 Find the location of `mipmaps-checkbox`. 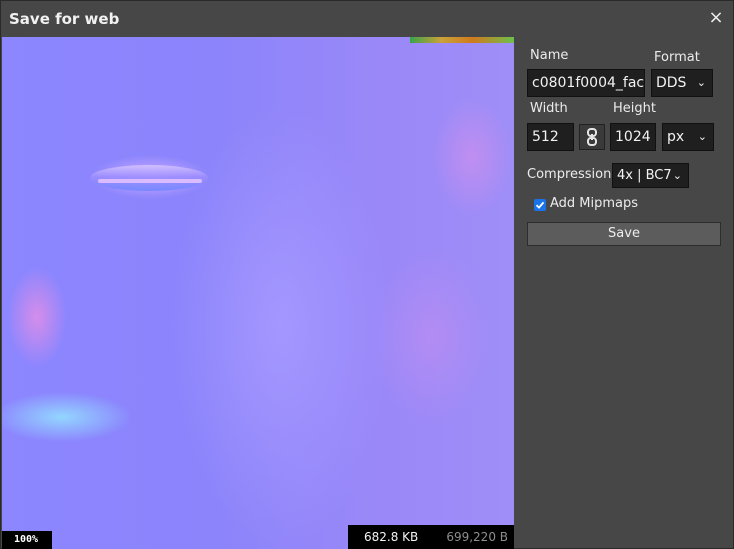

mipmaps-checkbox is located at coordinates (540, 205).